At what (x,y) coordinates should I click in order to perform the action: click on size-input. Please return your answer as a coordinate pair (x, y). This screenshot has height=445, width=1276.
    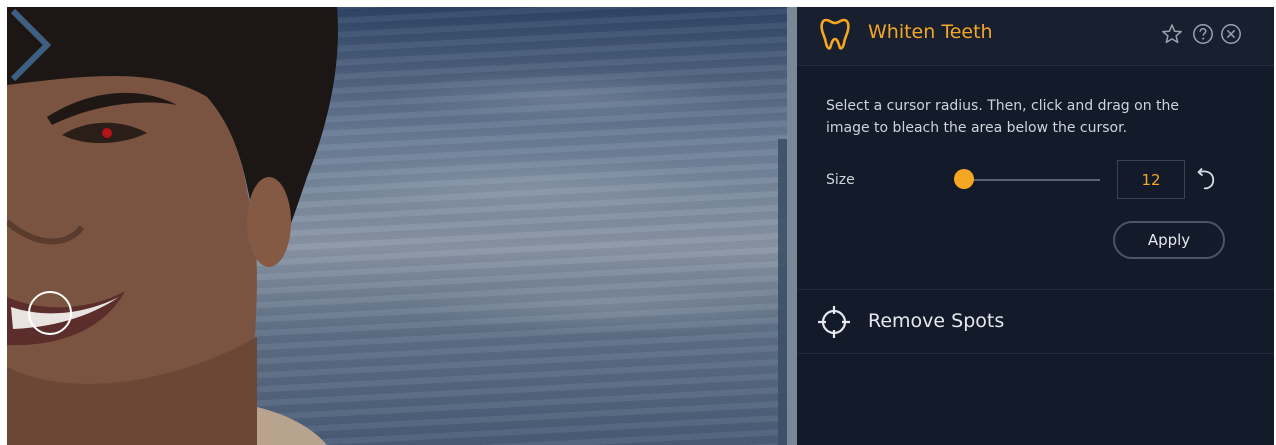
    Looking at the image, I should click on (1151, 179).